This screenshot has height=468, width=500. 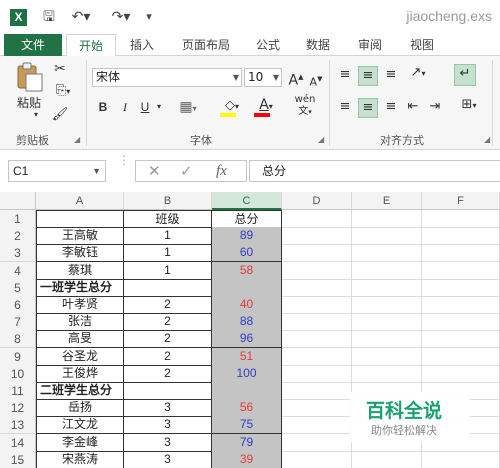 What do you see at coordinates (60, 69) in the screenshot?
I see `cut-icon: ✂` at bounding box center [60, 69].